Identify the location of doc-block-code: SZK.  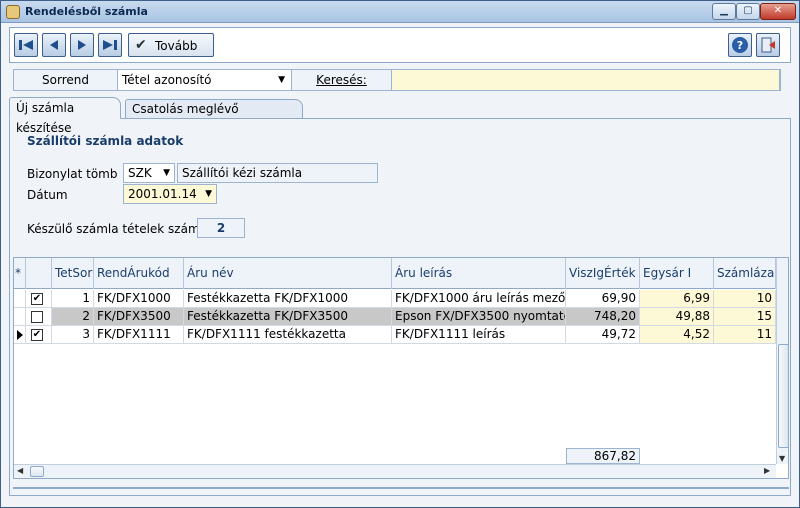
(140, 173).